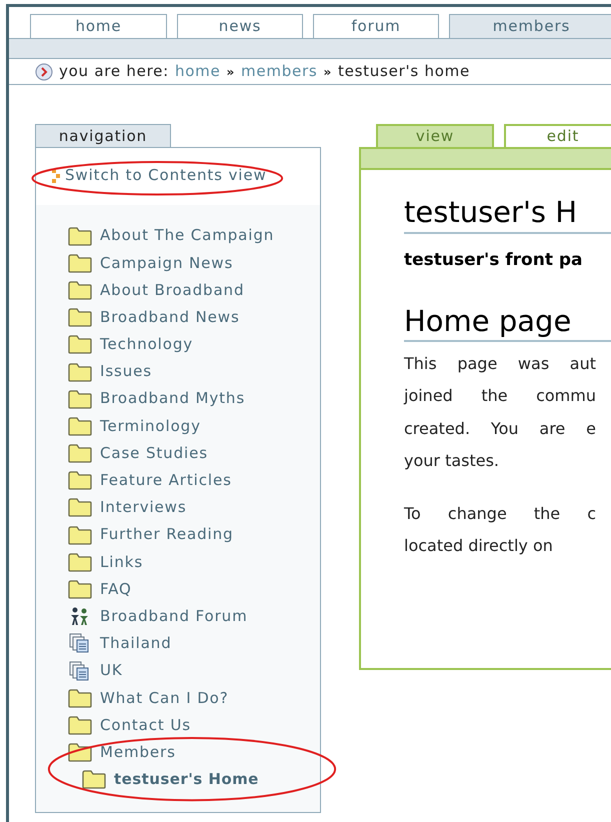 The image size is (611, 822). What do you see at coordinates (452, 461) in the screenshot?
I see `paragraph-line: your tastes.` at bounding box center [452, 461].